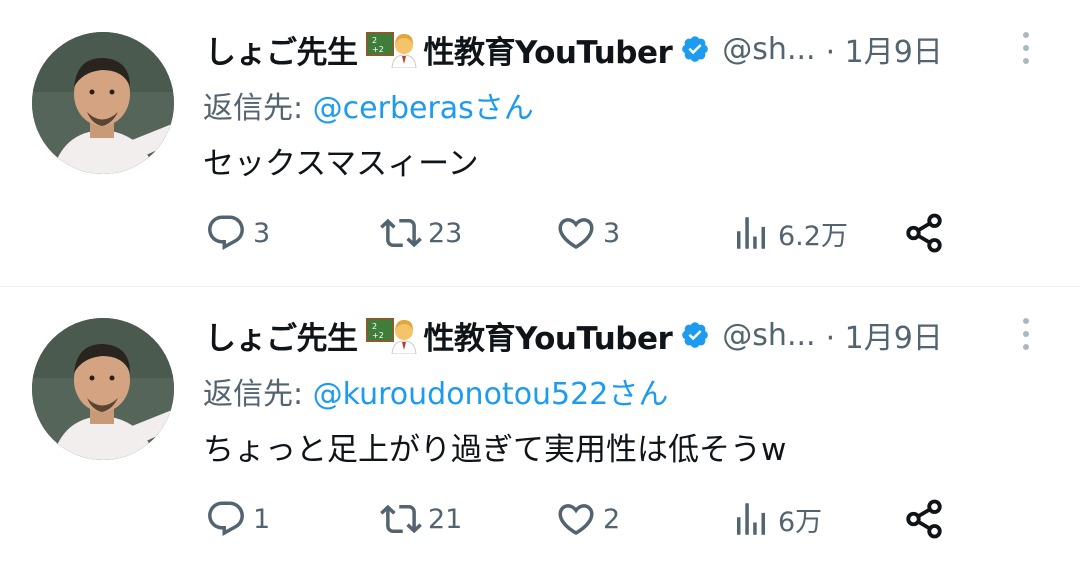 This screenshot has width=1080, height=570. Describe the element at coordinates (800, 522) in the screenshot. I see `views-count: 6万` at that location.